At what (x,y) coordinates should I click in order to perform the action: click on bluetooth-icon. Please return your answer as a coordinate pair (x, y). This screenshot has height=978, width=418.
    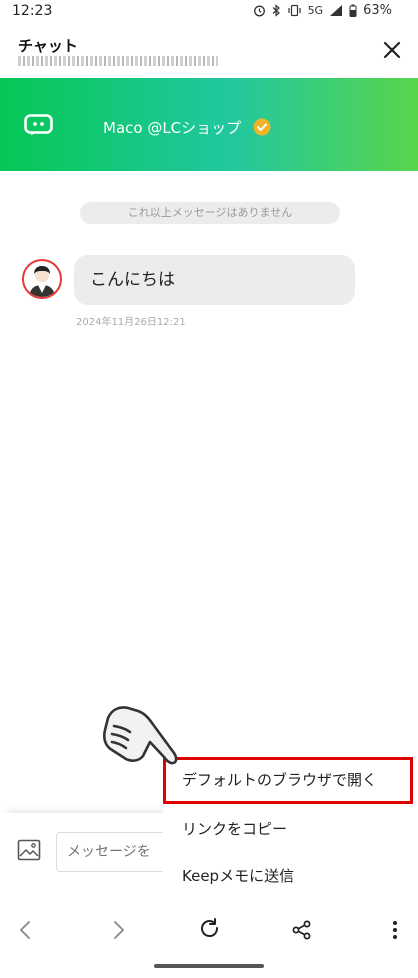
    Looking at the image, I should click on (276, 10).